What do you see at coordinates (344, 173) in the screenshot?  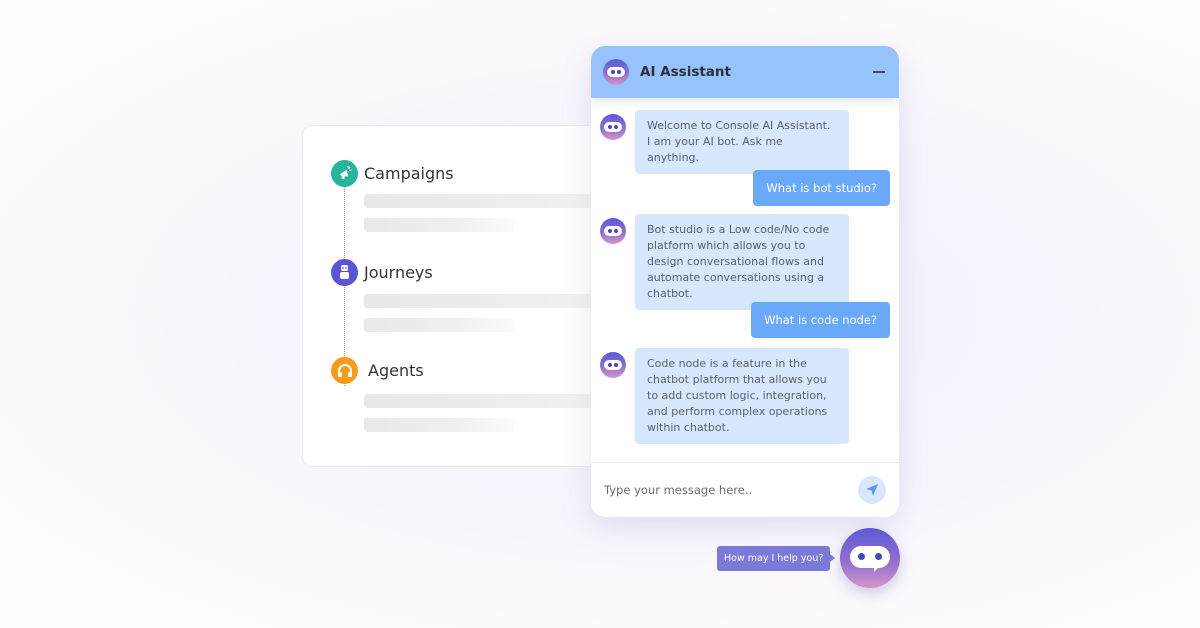 I see `megaphone-icon` at bounding box center [344, 173].